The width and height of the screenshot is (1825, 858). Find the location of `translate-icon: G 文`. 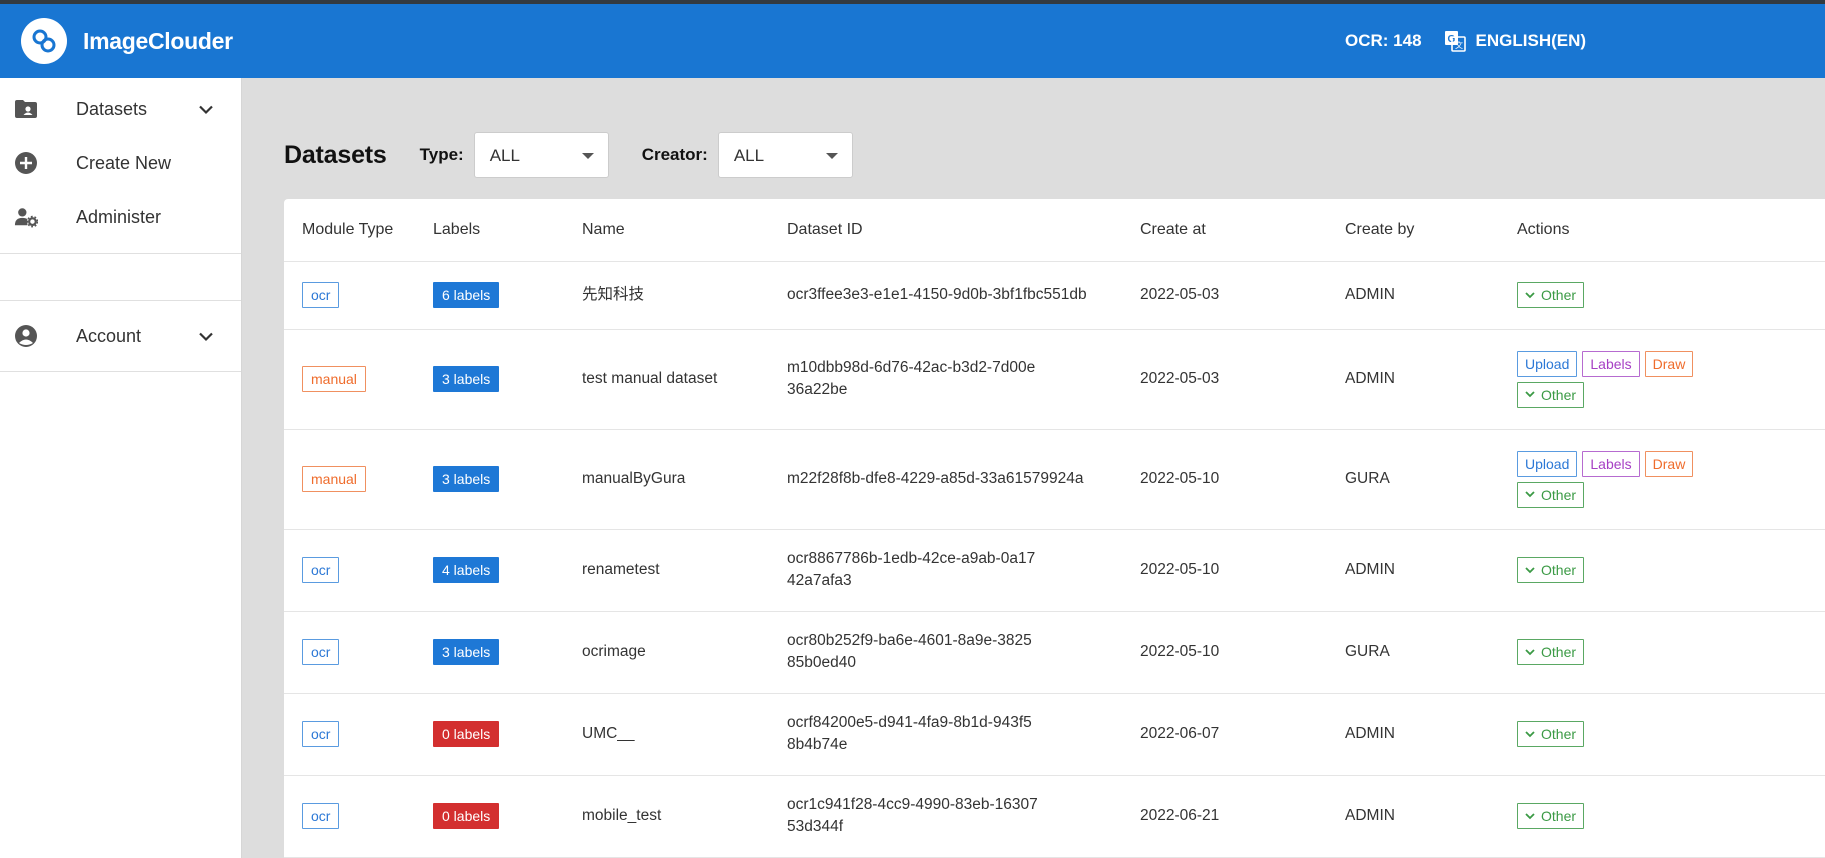

translate-icon: G 文 is located at coordinates (1455, 41).